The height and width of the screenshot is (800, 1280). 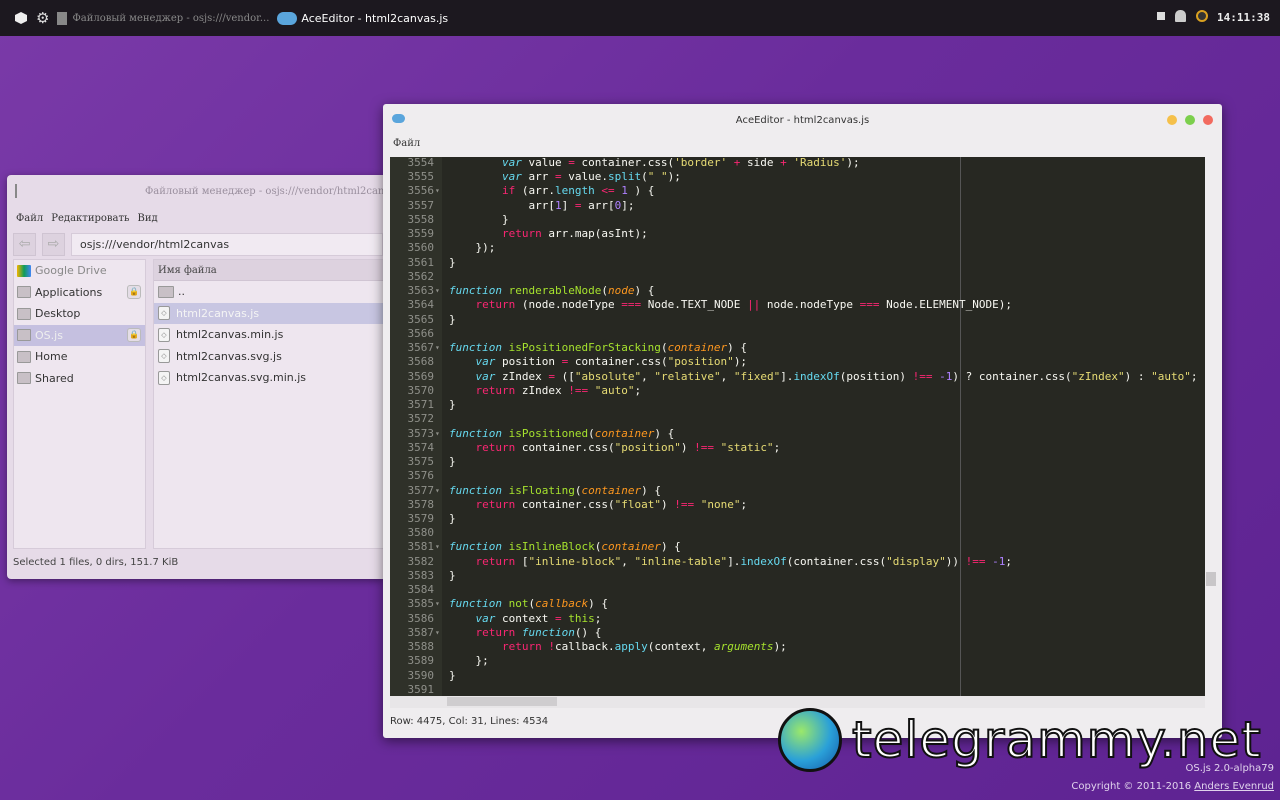 What do you see at coordinates (475, 433) in the screenshot?
I see `code-token: function` at bounding box center [475, 433].